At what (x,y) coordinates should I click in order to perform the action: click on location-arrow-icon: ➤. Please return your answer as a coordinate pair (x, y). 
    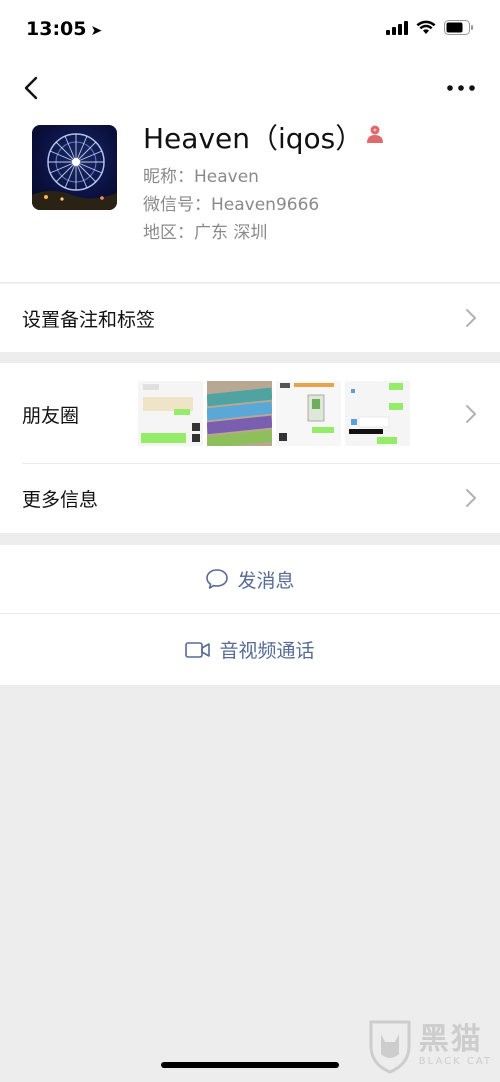
    Looking at the image, I should click on (96, 31).